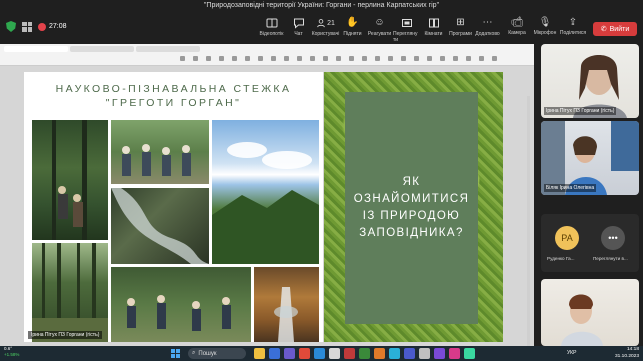  What do you see at coordinates (627, 353) in the screenshot?
I see `system-clock: 14:18 31.10.2023` at bounding box center [627, 353].